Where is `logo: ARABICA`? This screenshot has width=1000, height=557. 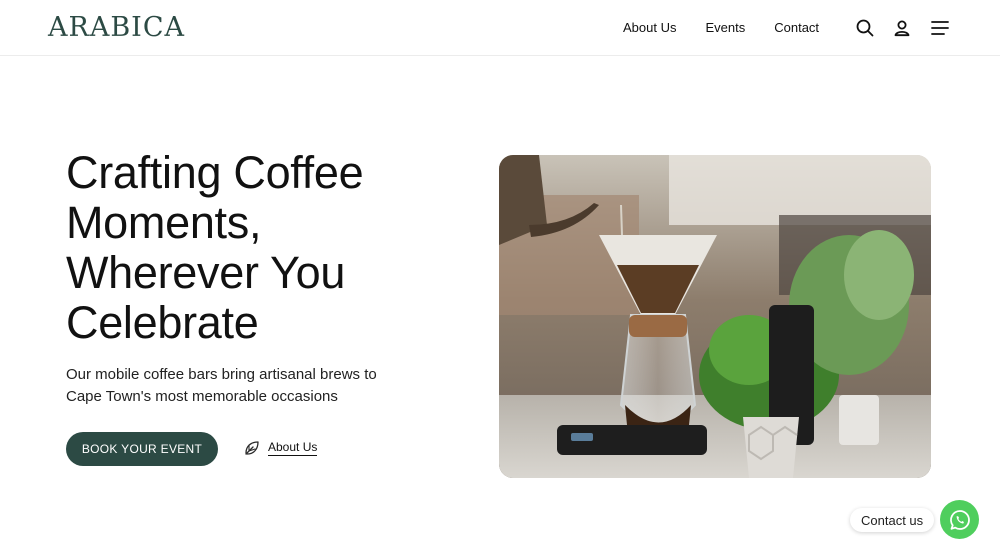 logo: ARABICA is located at coordinates (116, 27).